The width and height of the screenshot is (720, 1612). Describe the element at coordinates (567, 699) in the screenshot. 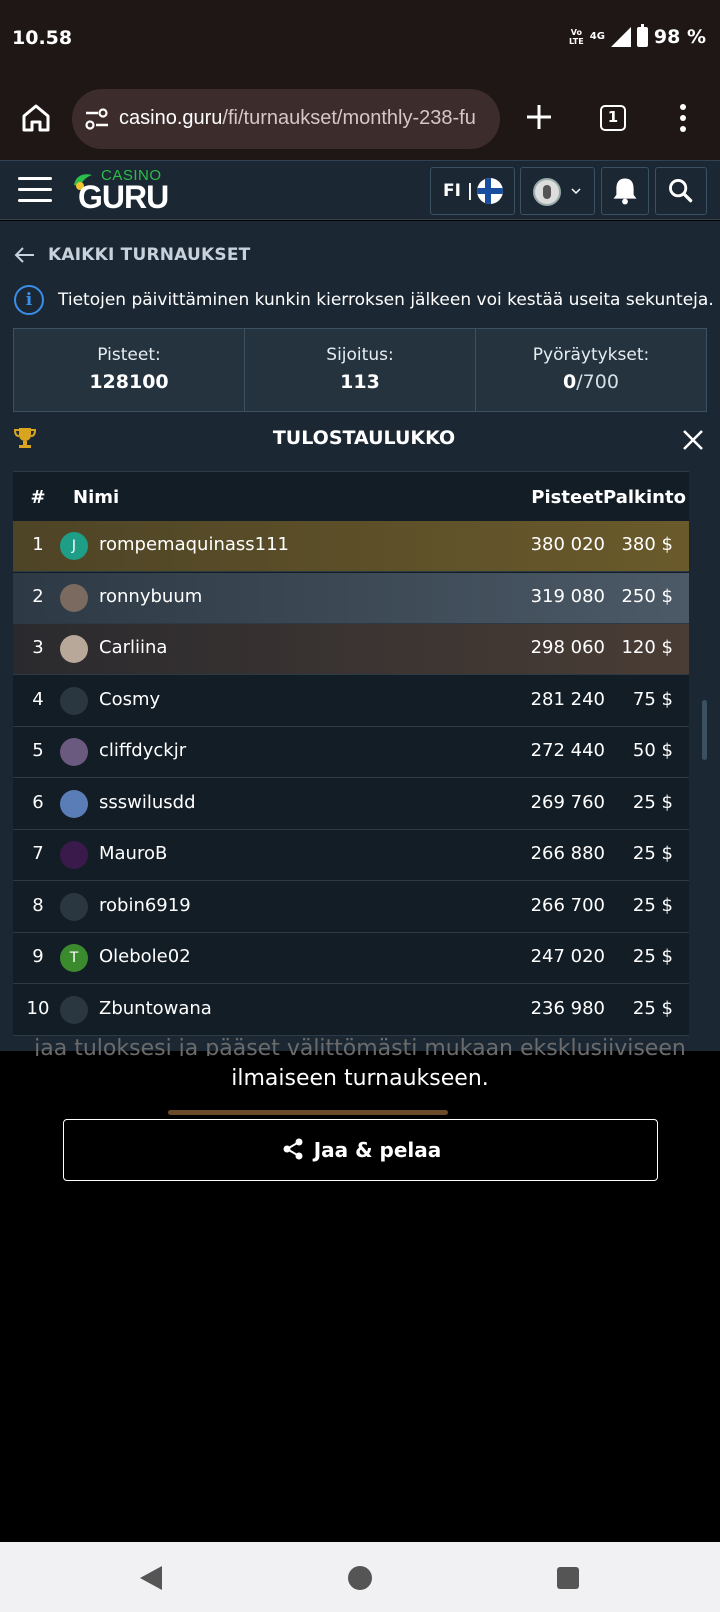

I see `row-points: 281 240` at that location.